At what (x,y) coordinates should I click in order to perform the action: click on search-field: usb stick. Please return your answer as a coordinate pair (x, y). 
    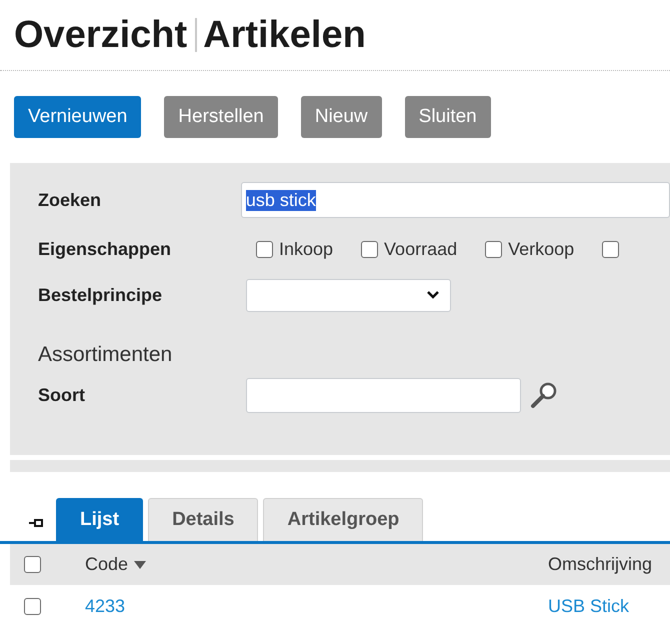
    Looking at the image, I should click on (455, 200).